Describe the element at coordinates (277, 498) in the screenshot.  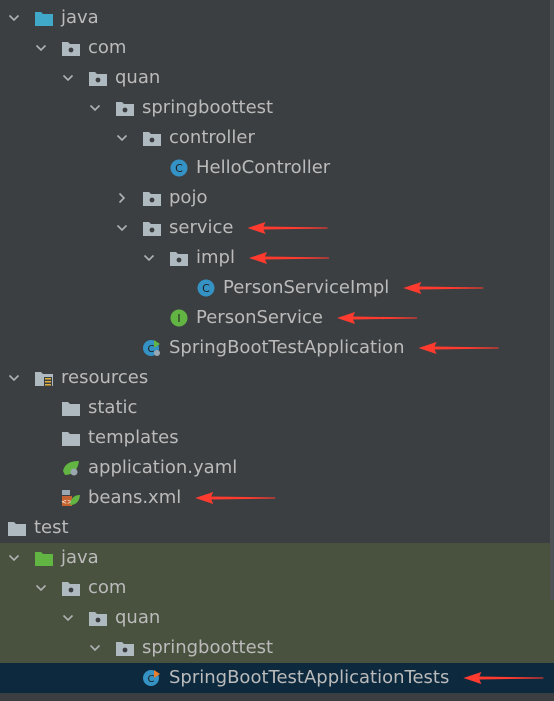
I see `tree-node-beans-xml: <> beans.xml` at that location.